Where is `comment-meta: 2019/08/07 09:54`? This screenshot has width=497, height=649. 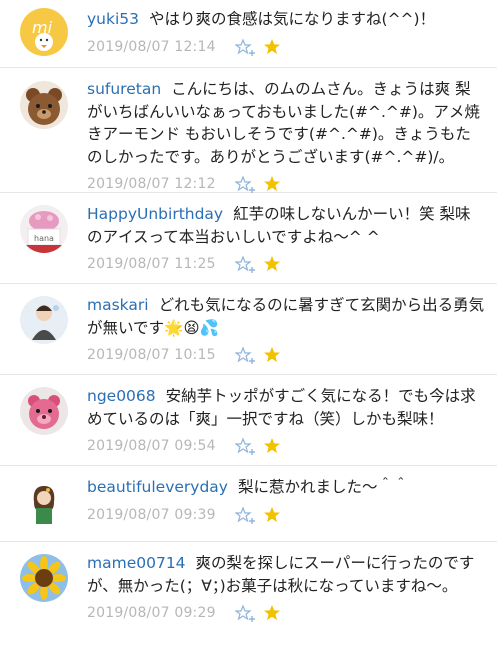 comment-meta: 2019/08/07 09:54 is located at coordinates (286, 448).